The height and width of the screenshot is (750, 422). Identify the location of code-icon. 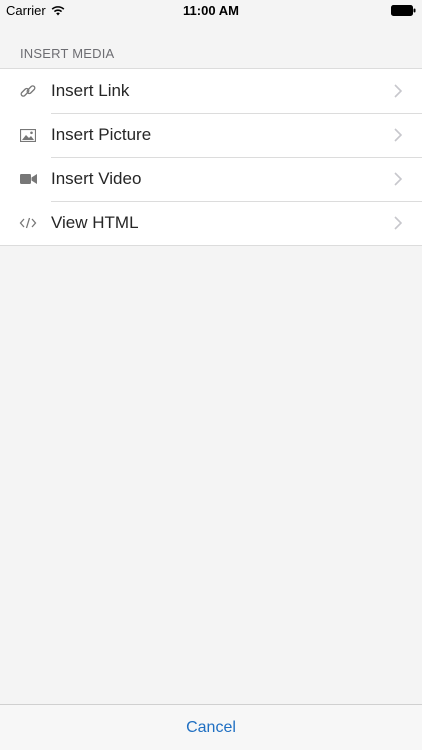
(28, 223).